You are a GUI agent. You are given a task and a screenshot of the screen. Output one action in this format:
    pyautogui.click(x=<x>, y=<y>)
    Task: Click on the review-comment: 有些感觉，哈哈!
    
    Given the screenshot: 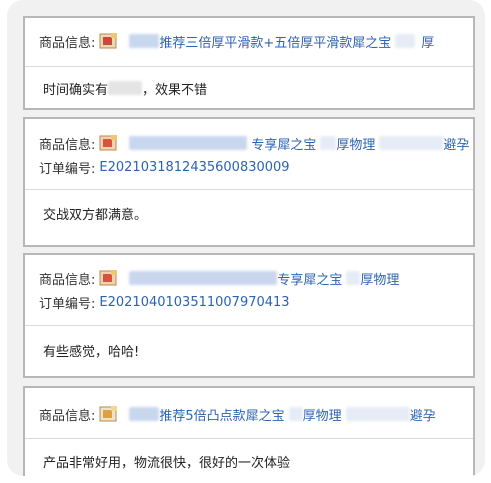 What is the action you would take?
    pyautogui.click(x=258, y=350)
    